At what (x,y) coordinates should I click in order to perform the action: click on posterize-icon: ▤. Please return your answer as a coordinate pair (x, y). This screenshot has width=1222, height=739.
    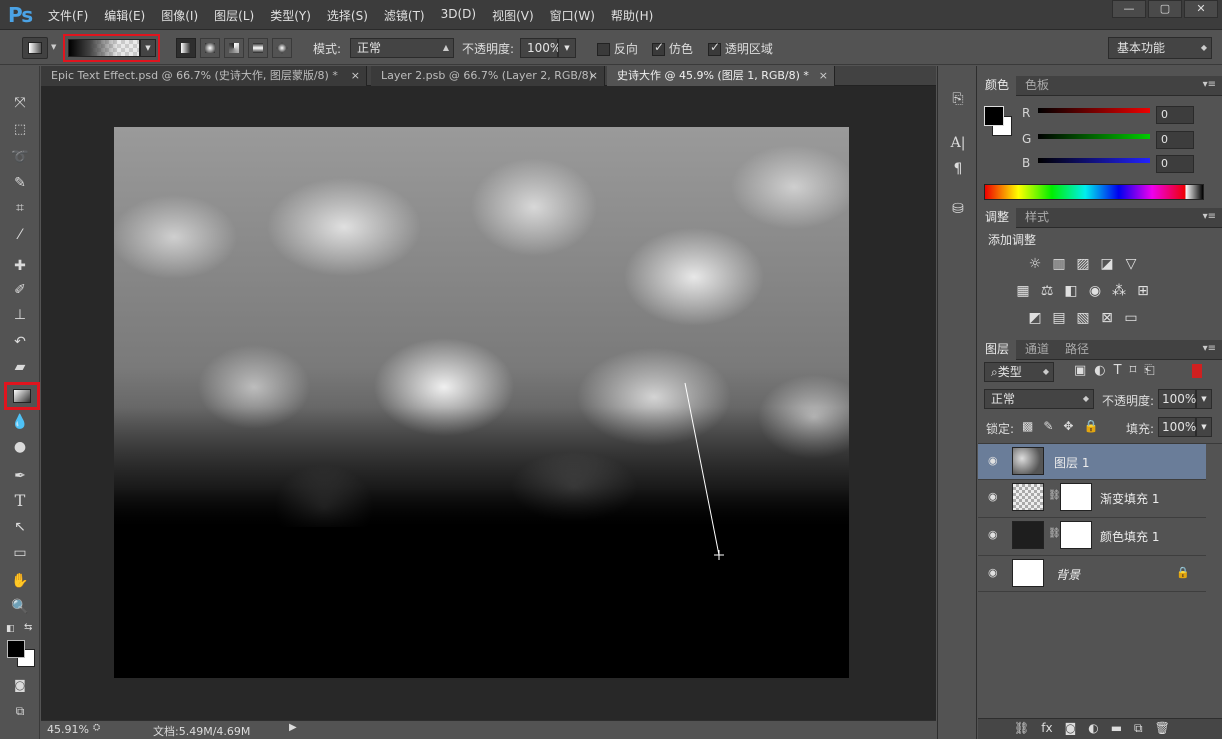
    Looking at the image, I should click on (1059, 318).